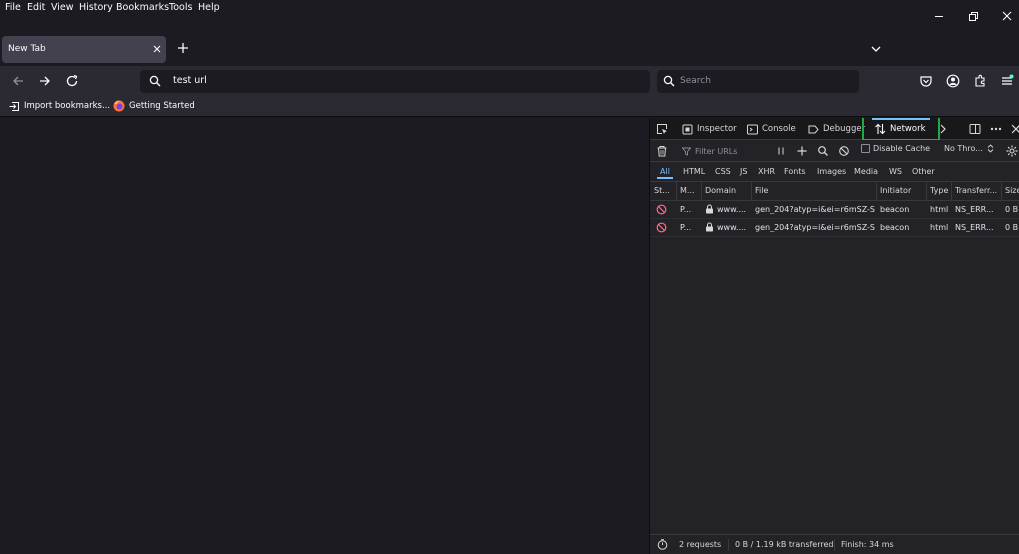 This screenshot has width=1019, height=554. Describe the element at coordinates (943, 129) in the screenshot. I see `chevron-right-icon` at that location.